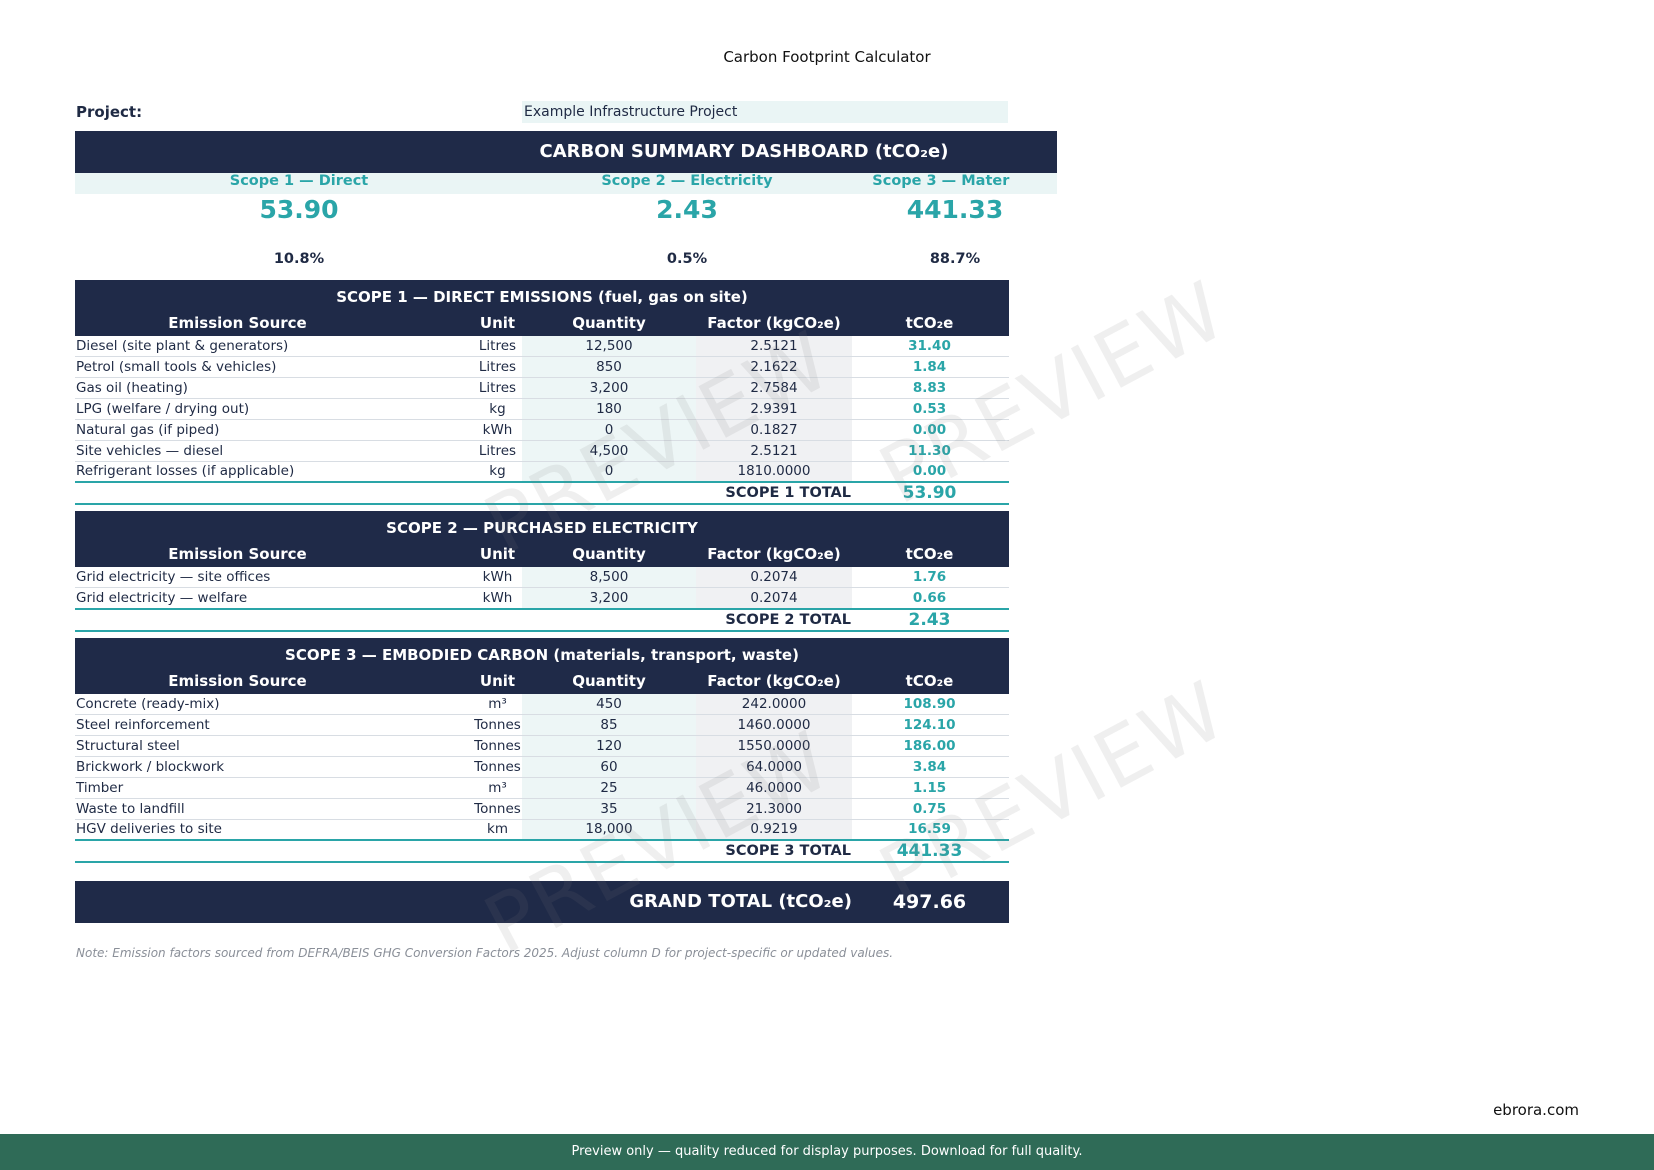 This screenshot has width=1654, height=1170. What do you see at coordinates (150, 766) in the screenshot?
I see `emission-source-cell: Brickwork / blockwork` at bounding box center [150, 766].